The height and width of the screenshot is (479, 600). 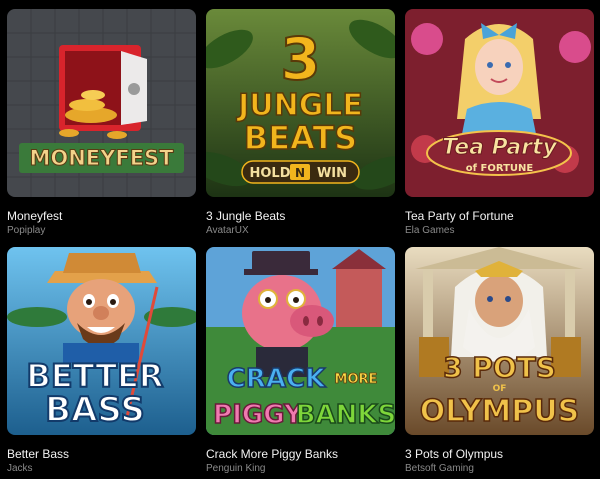 I want to click on game-title: Better Bass, so click(x=38, y=454).